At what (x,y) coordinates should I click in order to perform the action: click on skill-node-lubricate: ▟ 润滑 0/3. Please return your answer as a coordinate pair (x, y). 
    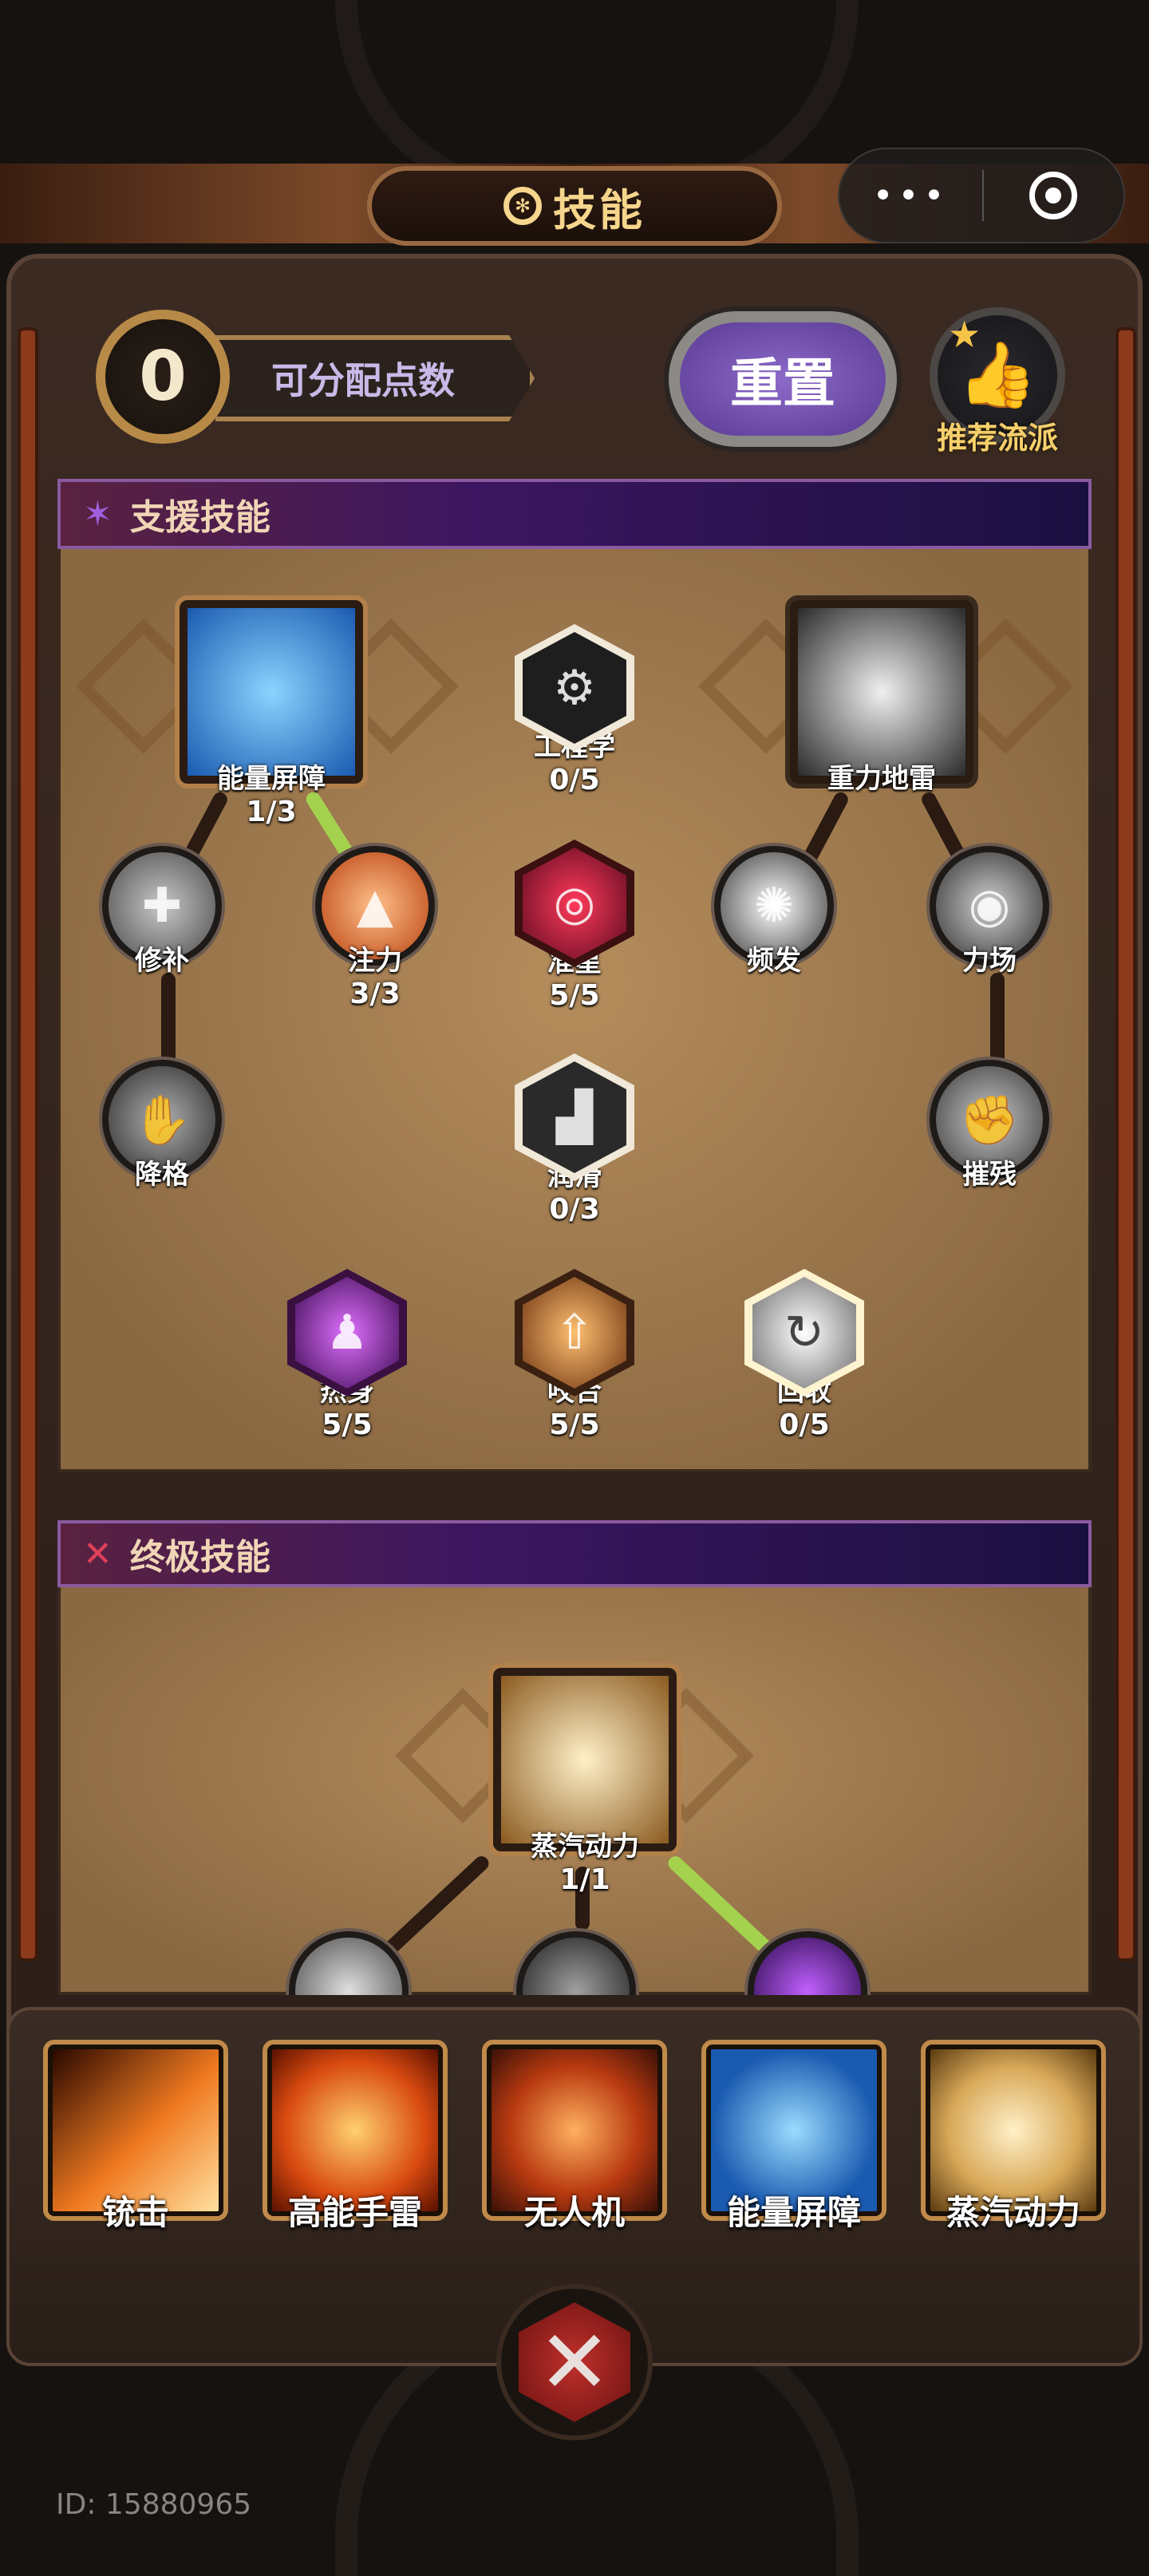
    Looking at the image, I should click on (574, 1139).